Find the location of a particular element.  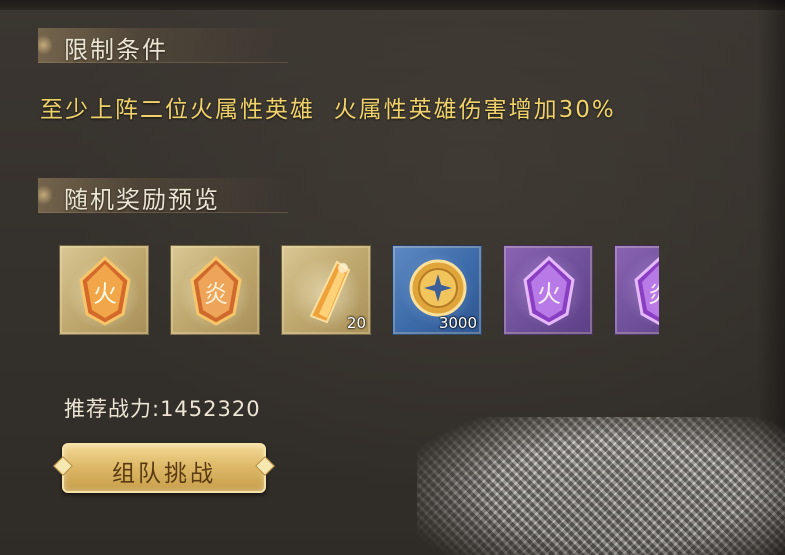

reward-item-gold-coin: 3000 is located at coordinates (437, 290).